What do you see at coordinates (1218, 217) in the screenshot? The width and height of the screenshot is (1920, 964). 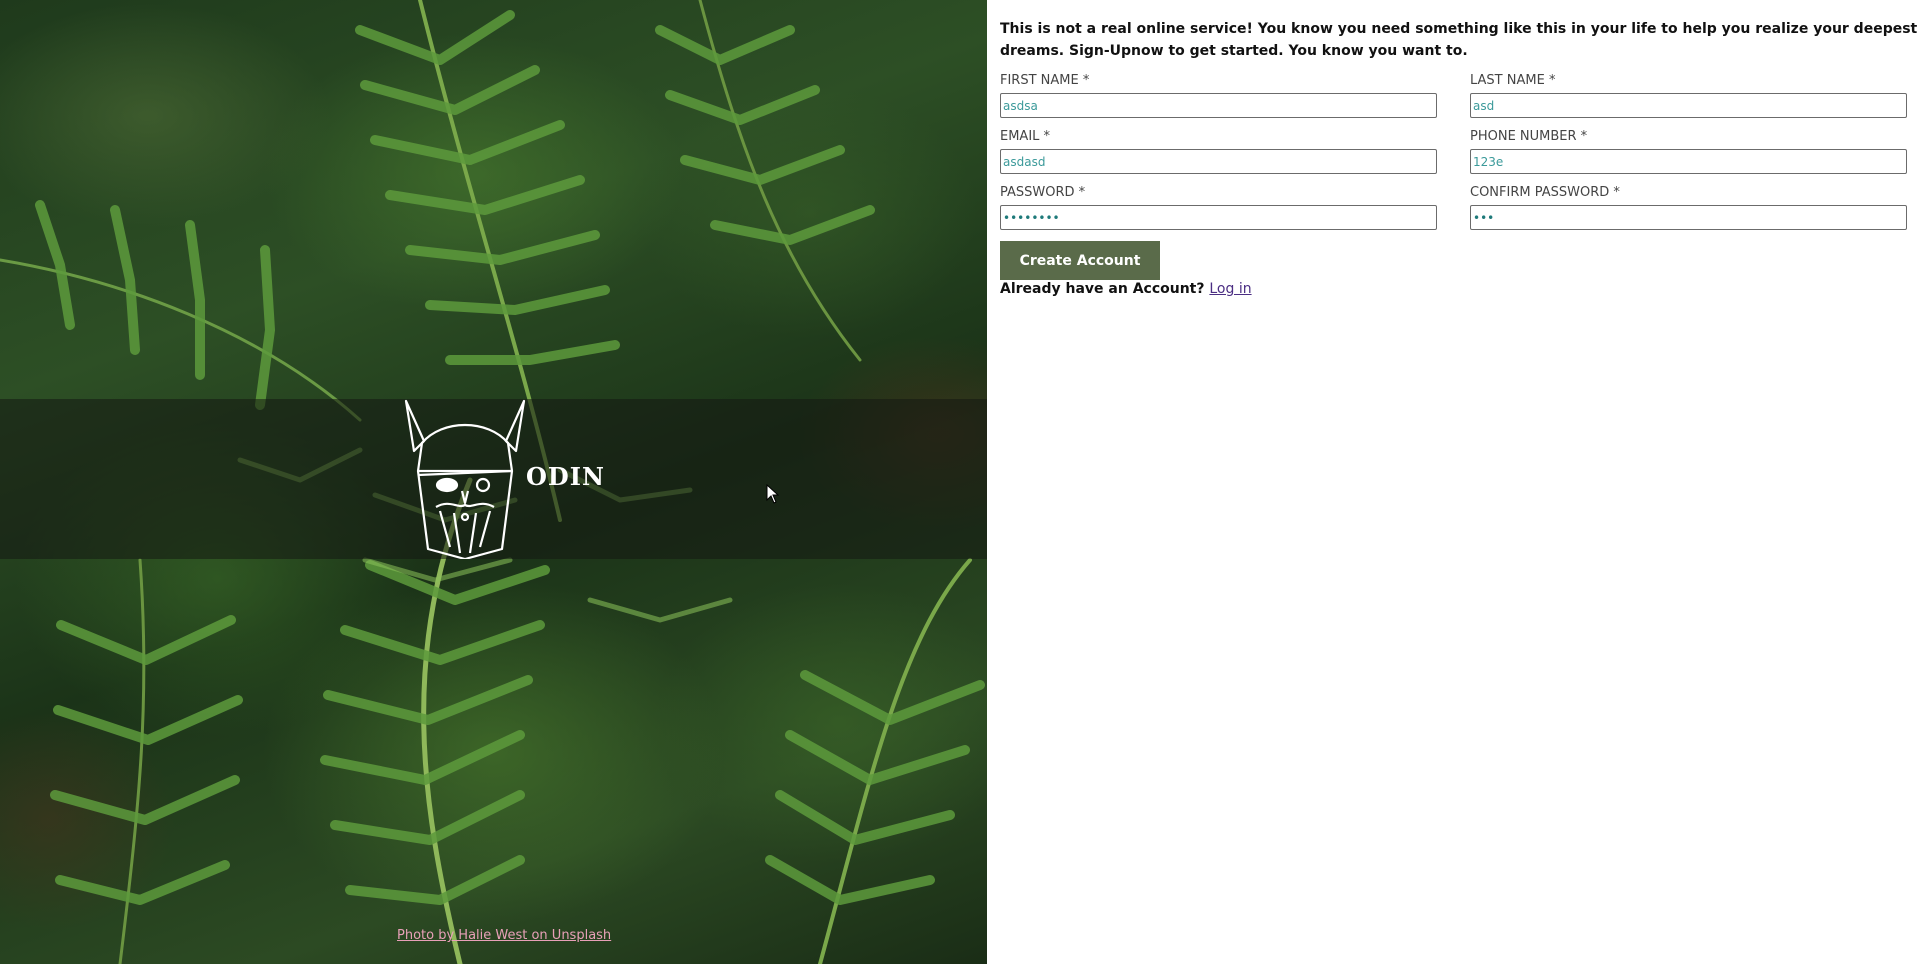 I see `password-input` at bounding box center [1218, 217].